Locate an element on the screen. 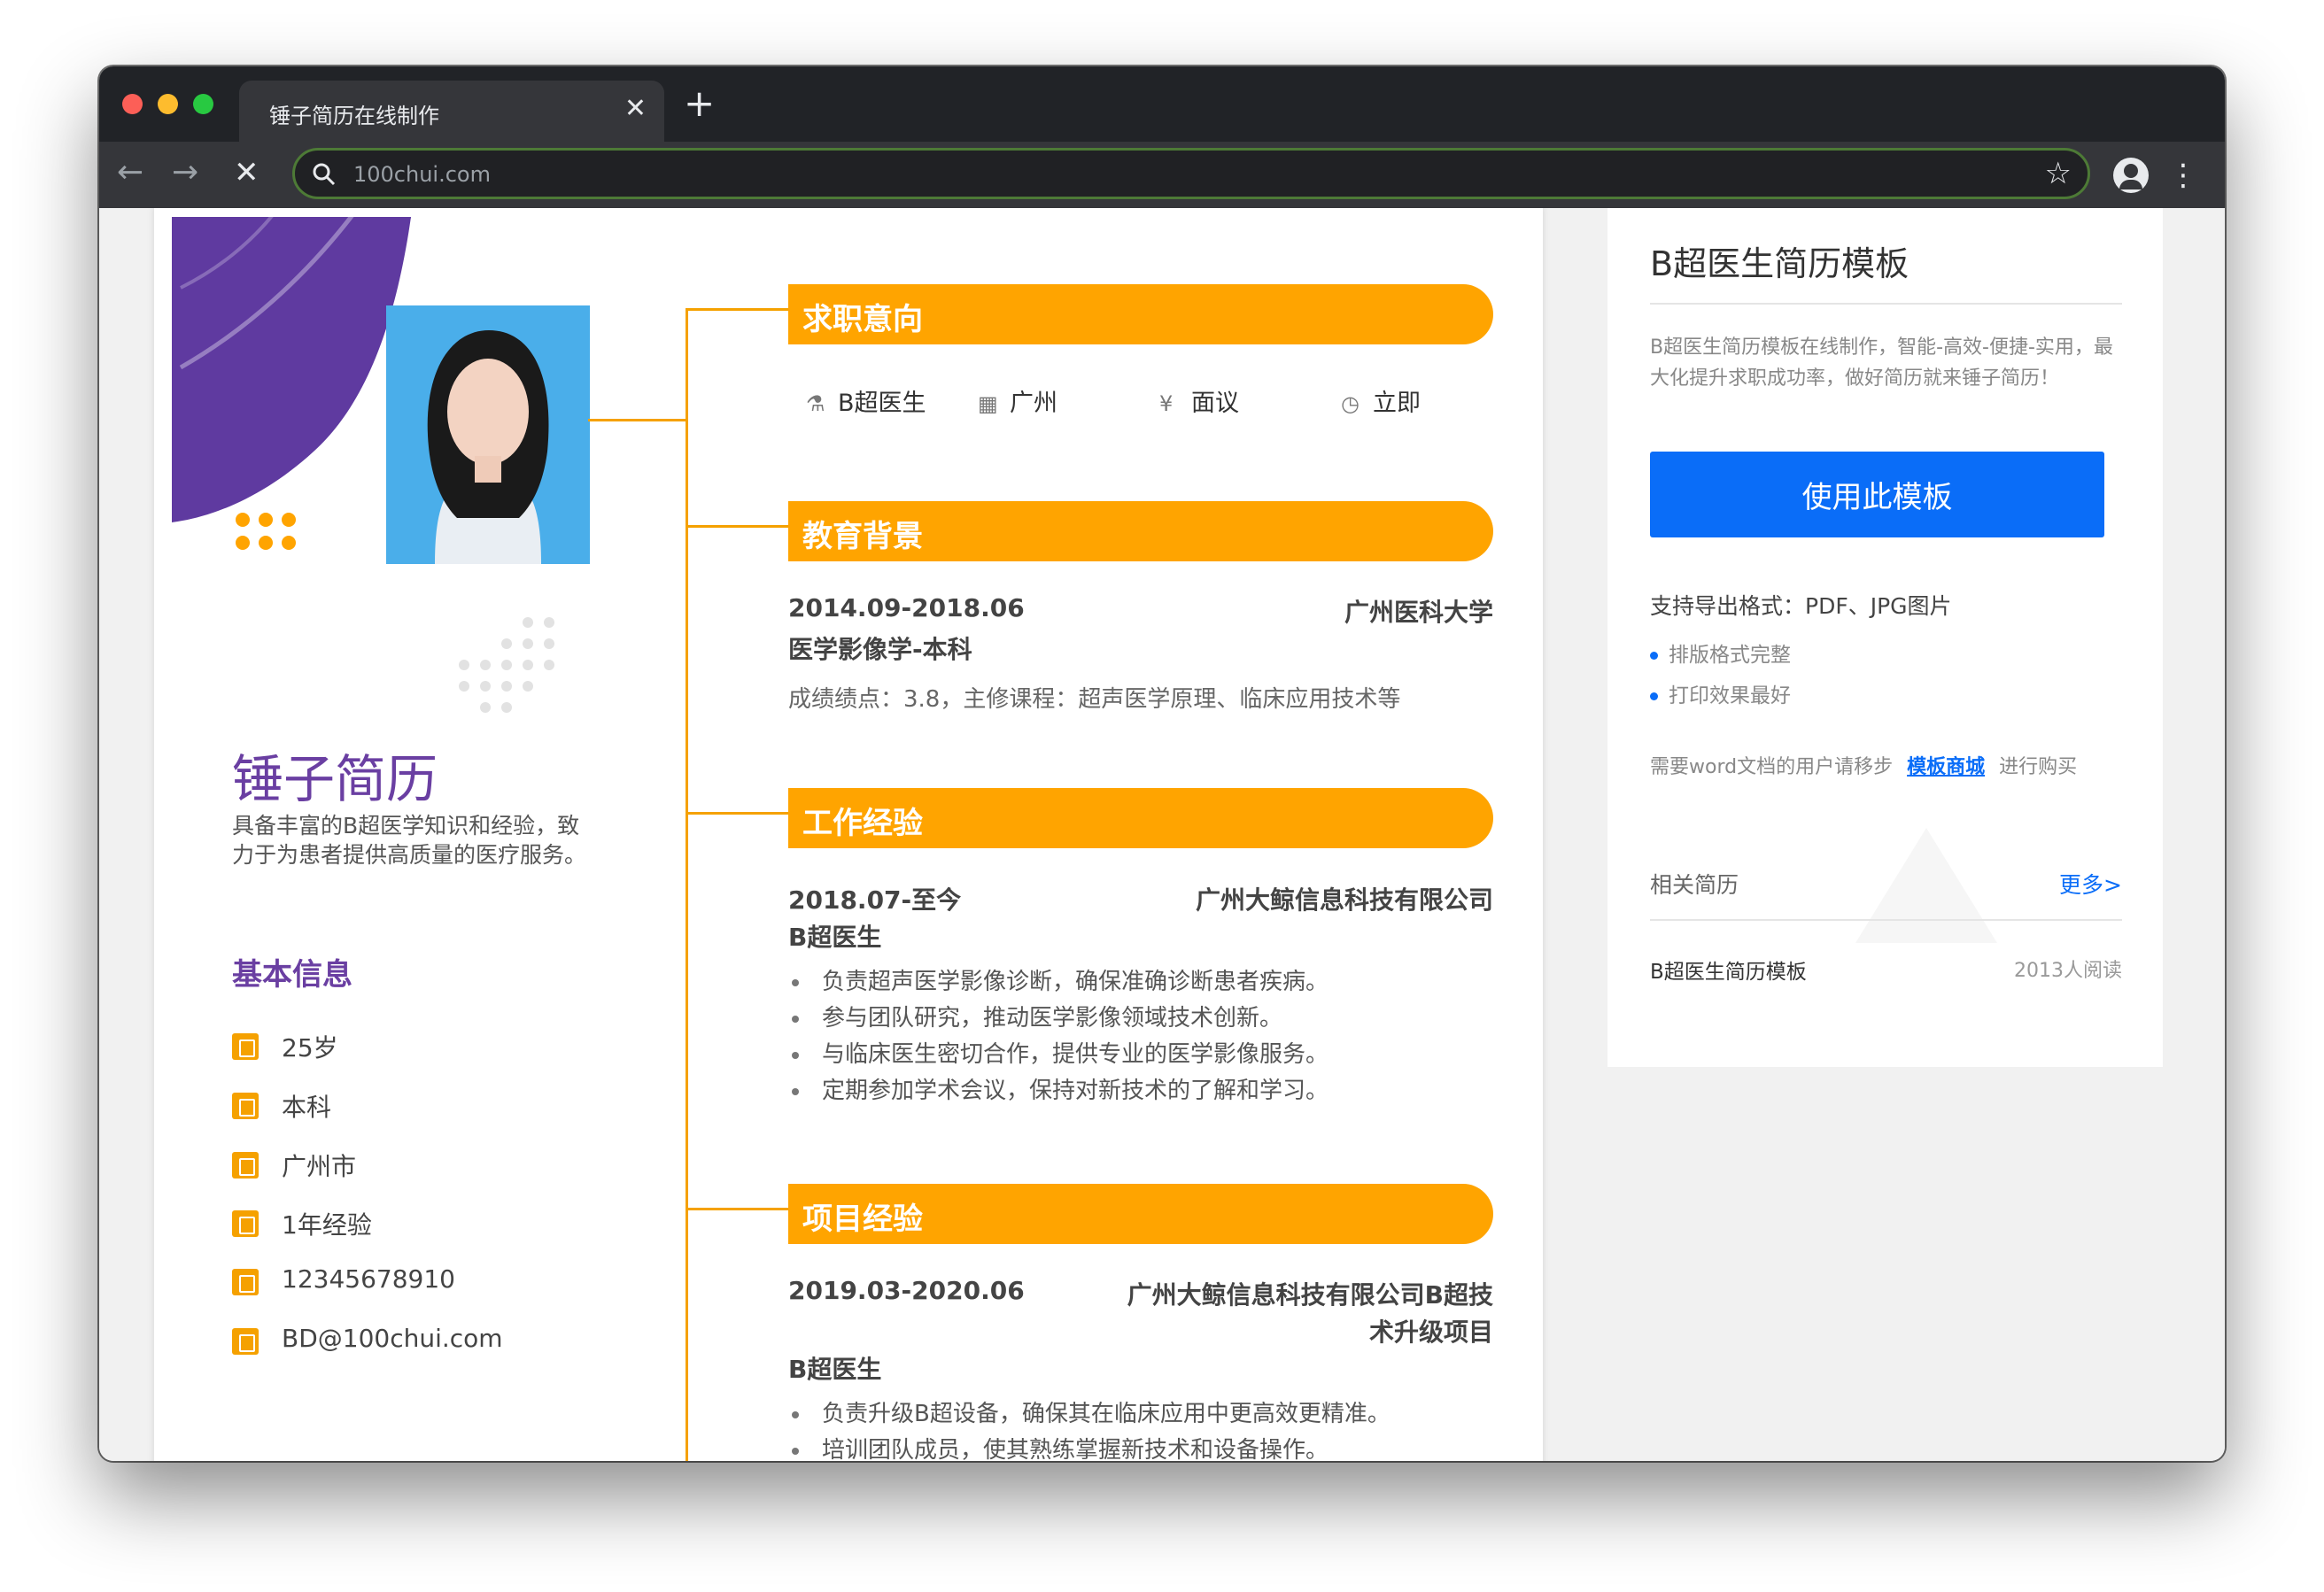 This screenshot has height=1592, width=2324. document-icon is located at coordinates (245, 1223).